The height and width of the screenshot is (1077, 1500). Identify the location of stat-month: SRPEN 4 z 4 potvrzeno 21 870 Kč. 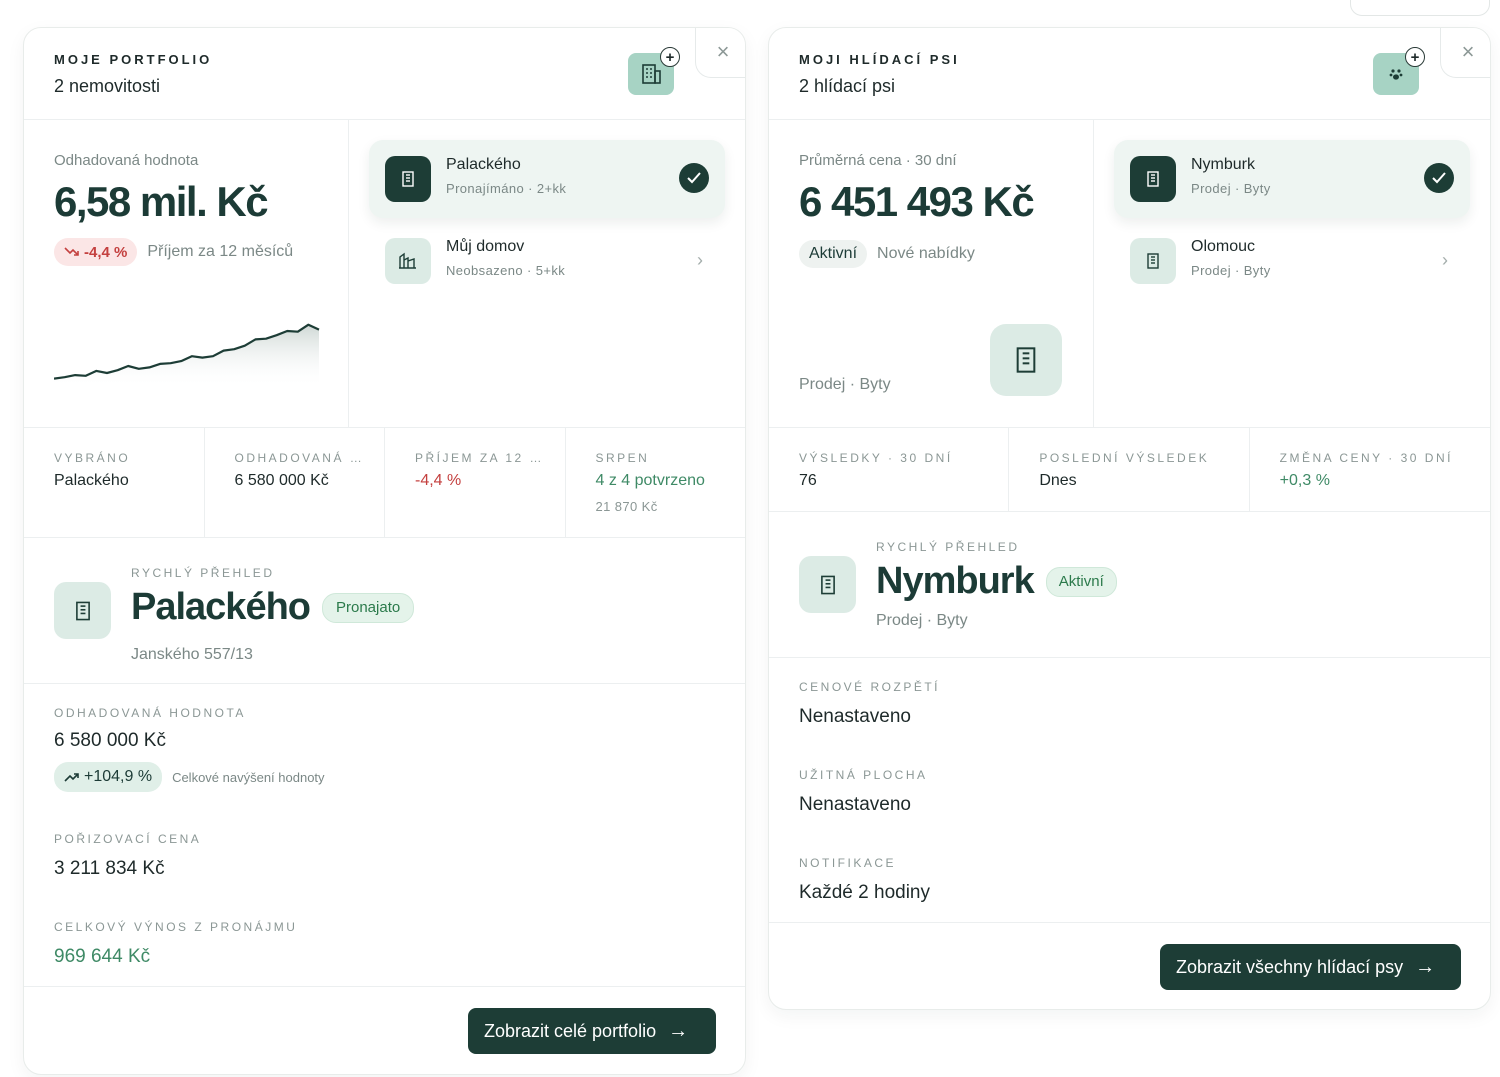
(656, 482).